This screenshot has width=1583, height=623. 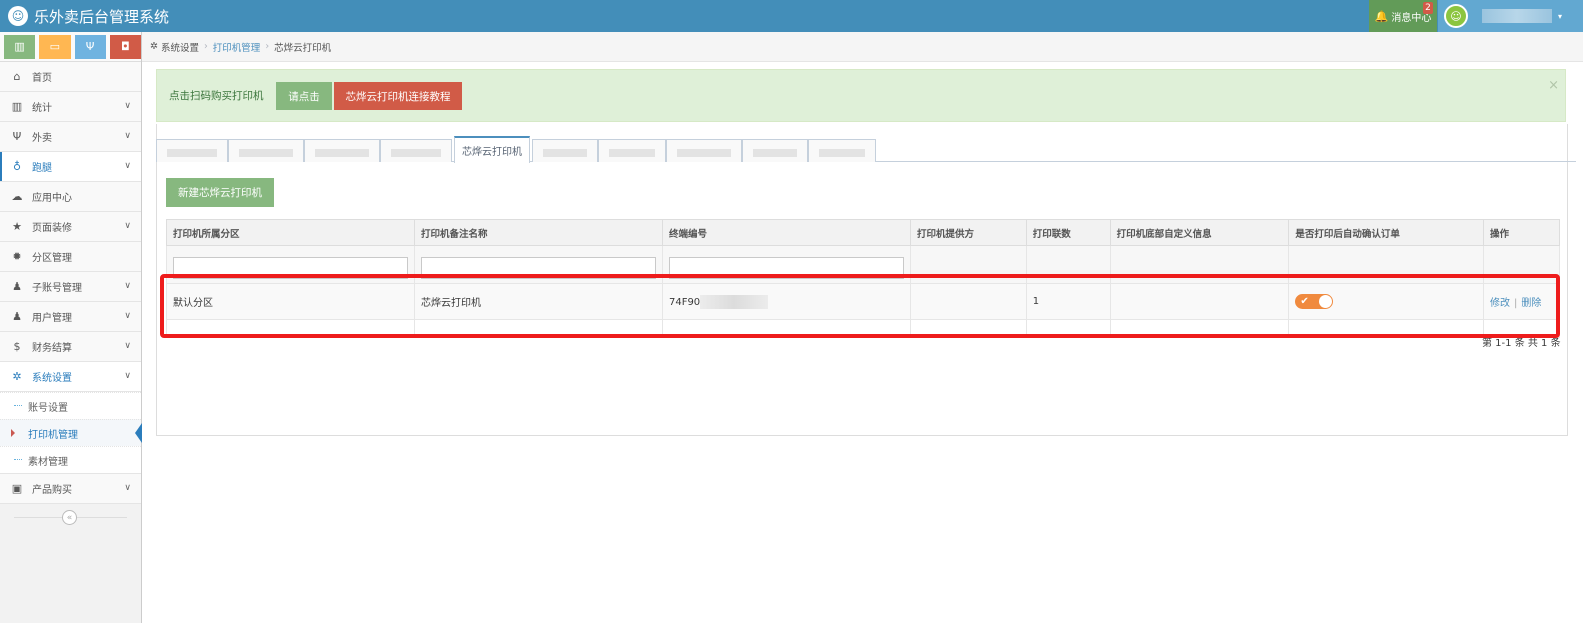 I want to click on bicycle-icon: ♁, so click(x=17, y=166).